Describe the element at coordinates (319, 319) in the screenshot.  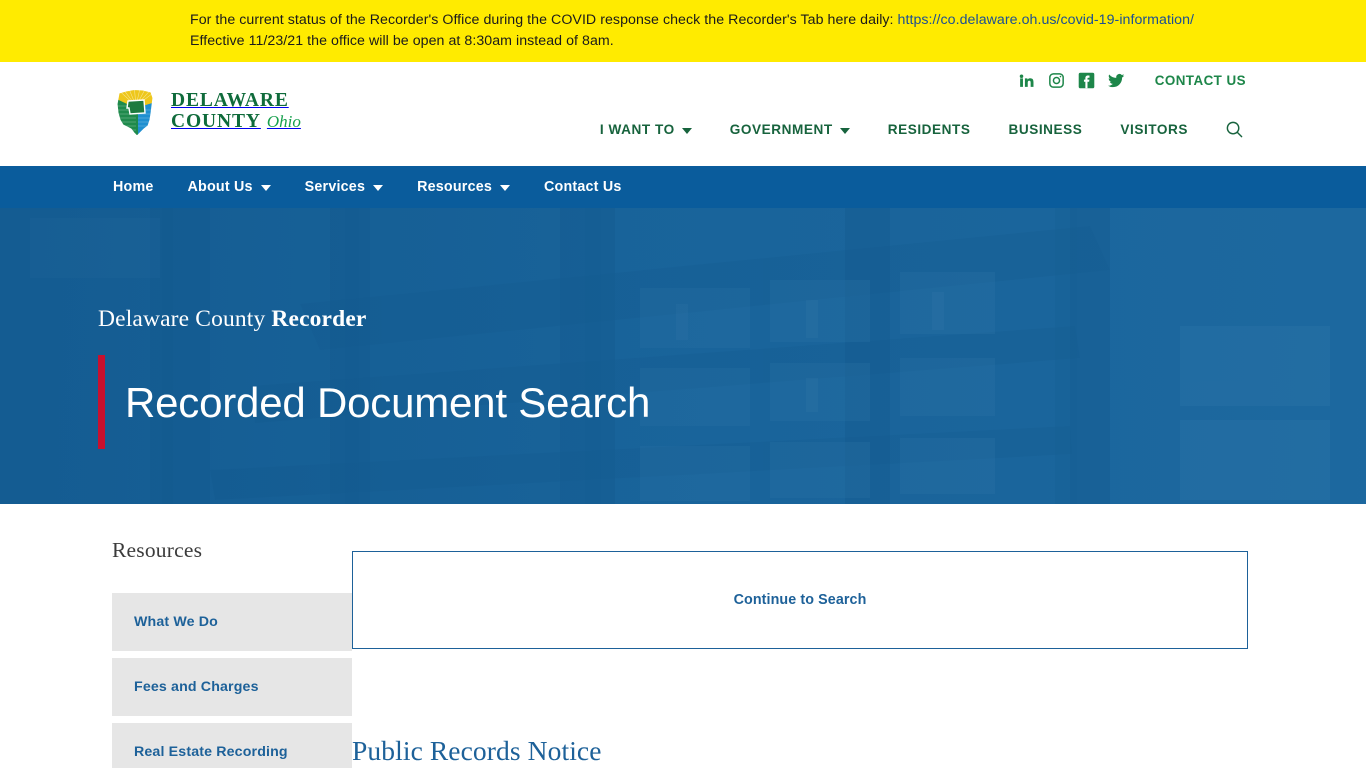
I see `hero-eyebrow-department: Recorder` at that location.